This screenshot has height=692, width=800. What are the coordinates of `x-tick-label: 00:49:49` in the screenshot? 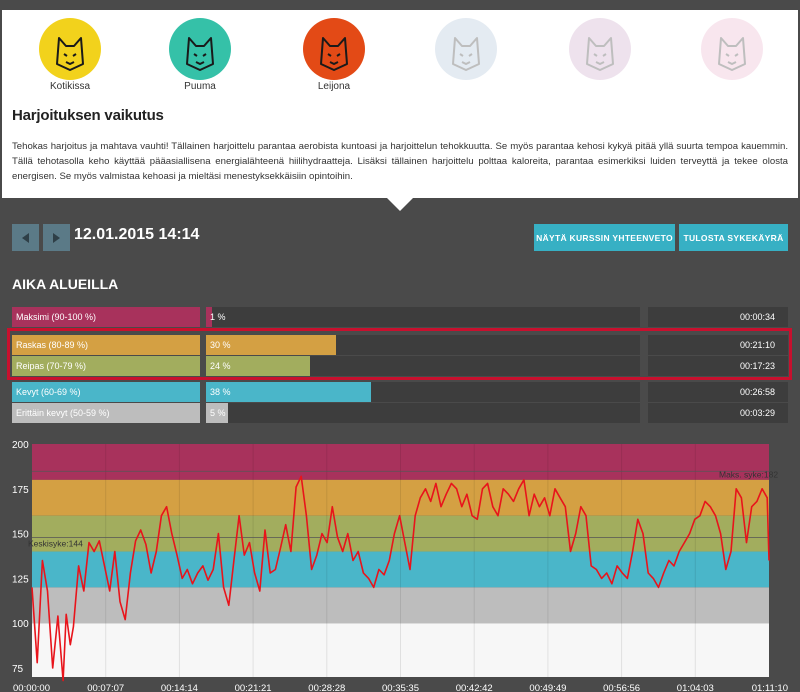 It's located at (547, 687).